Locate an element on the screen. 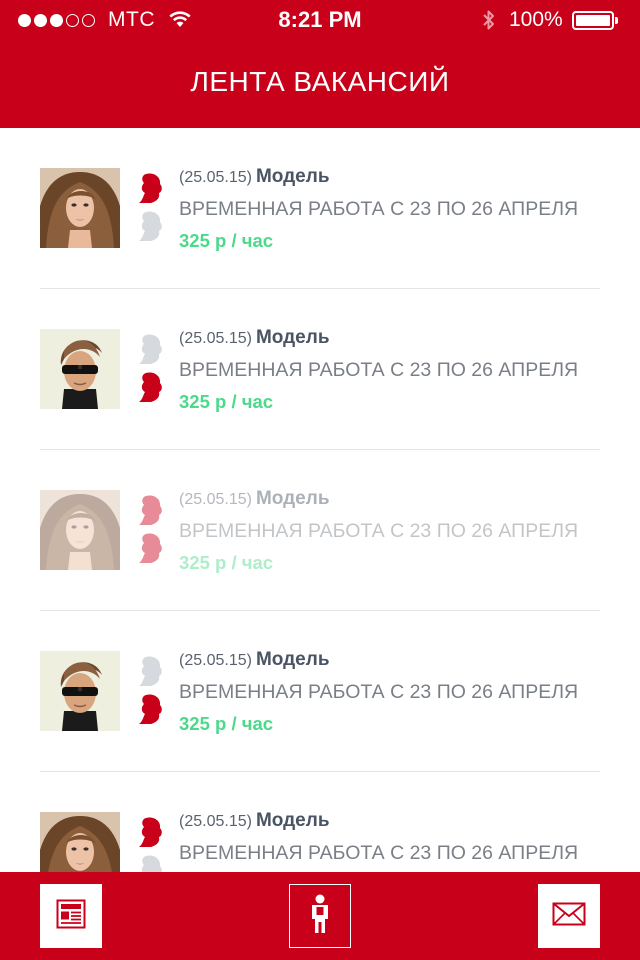 The width and height of the screenshot is (640, 960). news-feed-tab is located at coordinates (71, 916).